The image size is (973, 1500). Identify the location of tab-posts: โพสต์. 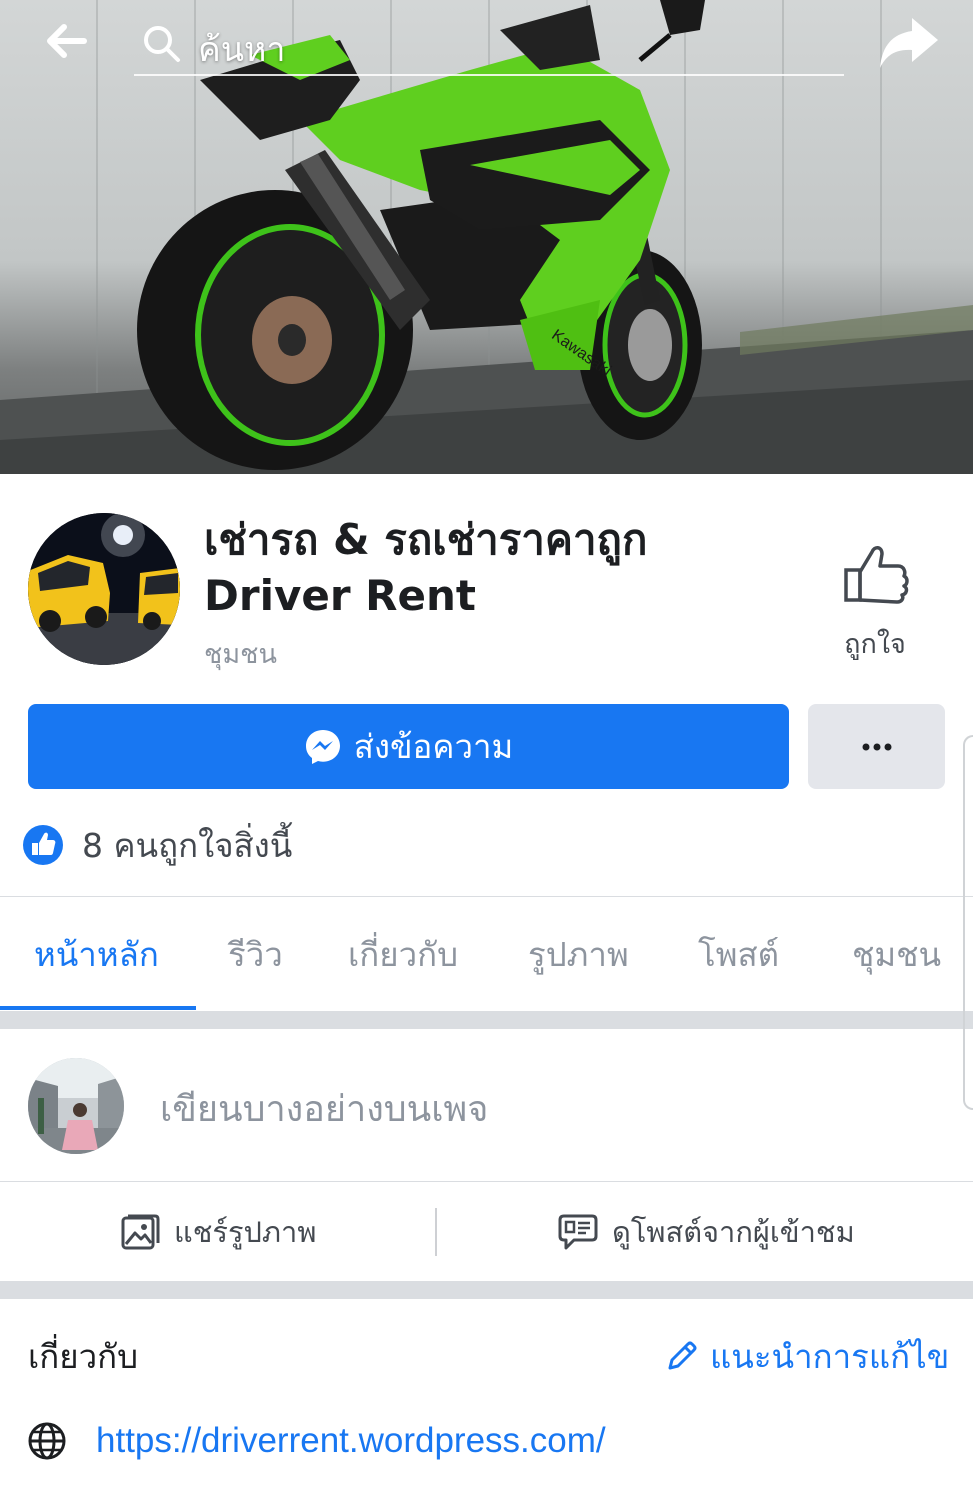
(738, 954).